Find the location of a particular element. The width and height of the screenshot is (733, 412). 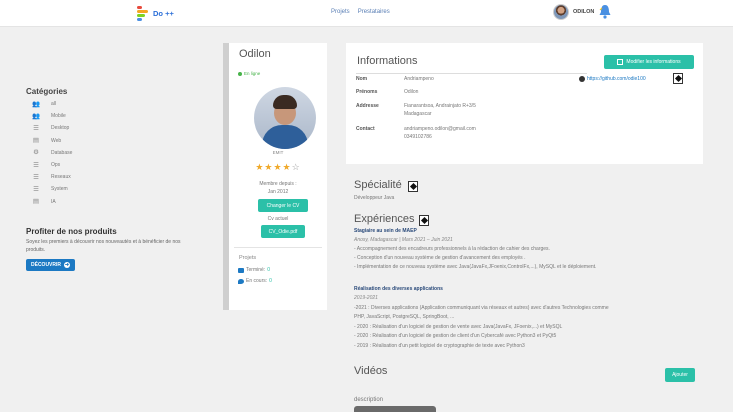

github-link: https://github.com/odie100 is located at coordinates (612, 79).